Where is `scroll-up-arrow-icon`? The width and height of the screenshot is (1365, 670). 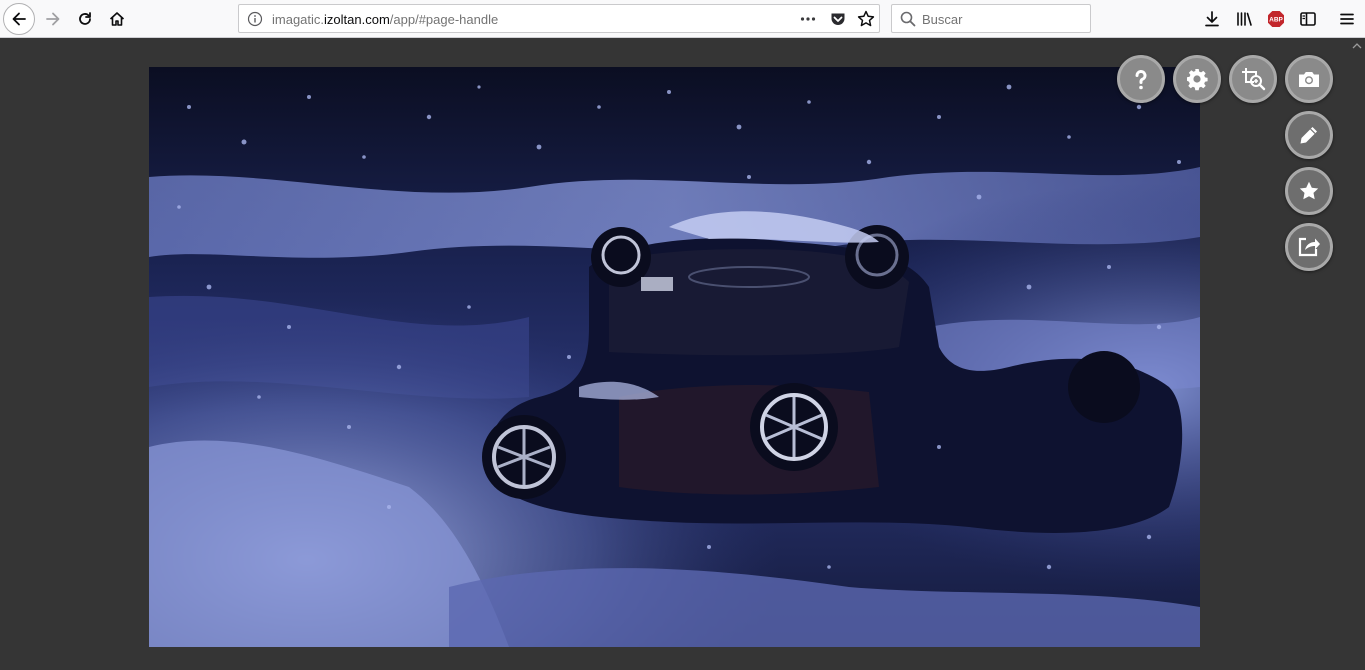
scroll-up-arrow-icon is located at coordinates (1357, 46).